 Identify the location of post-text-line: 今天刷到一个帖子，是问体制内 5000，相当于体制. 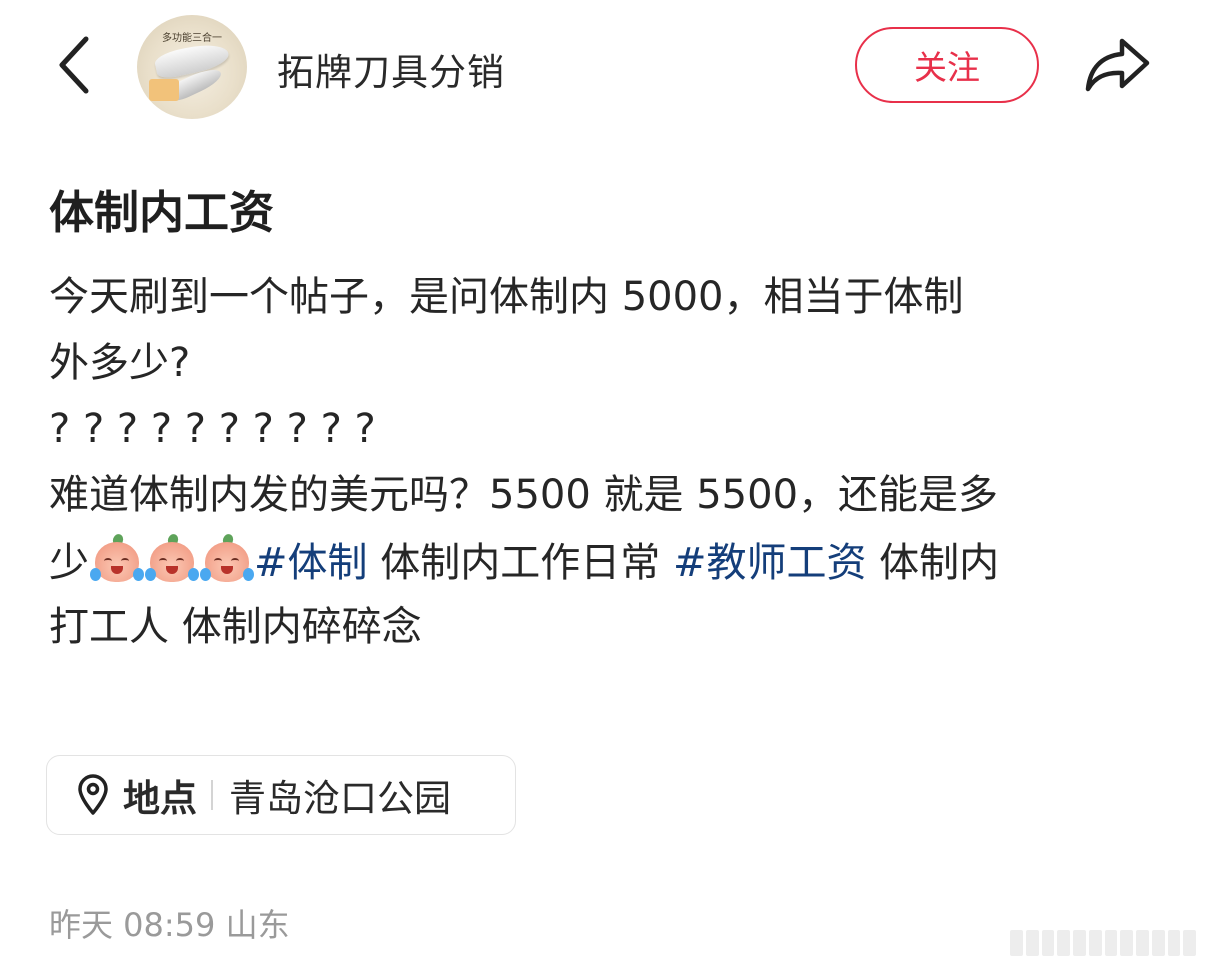
(506, 297).